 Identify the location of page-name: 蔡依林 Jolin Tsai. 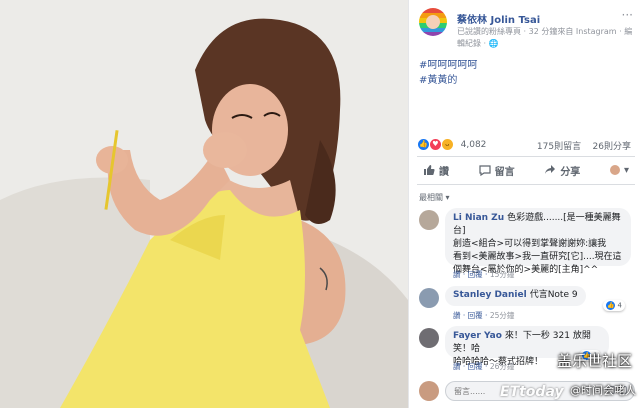
(498, 18).